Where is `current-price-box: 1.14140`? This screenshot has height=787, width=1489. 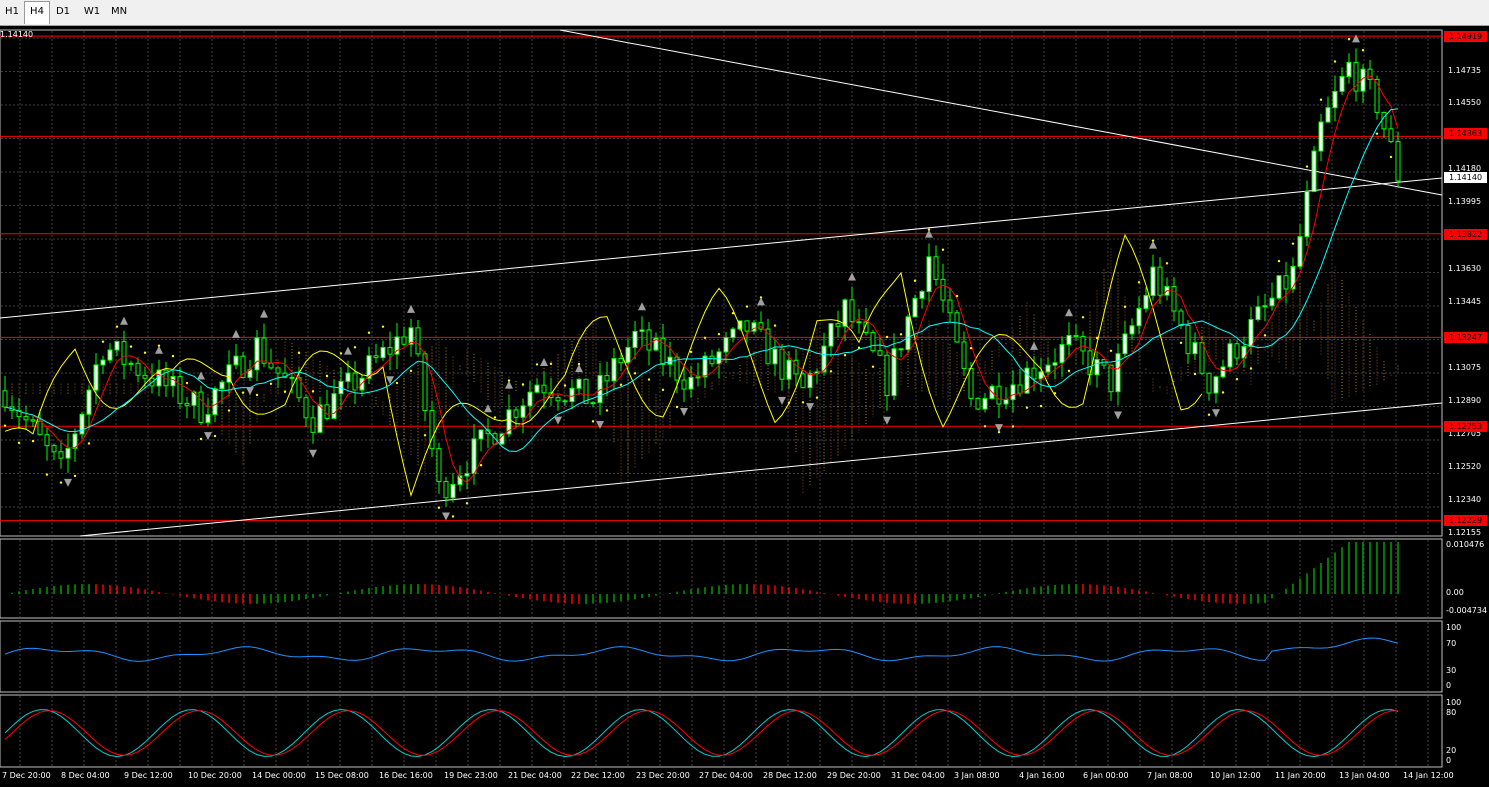 current-price-box: 1.14140 is located at coordinates (1465, 177).